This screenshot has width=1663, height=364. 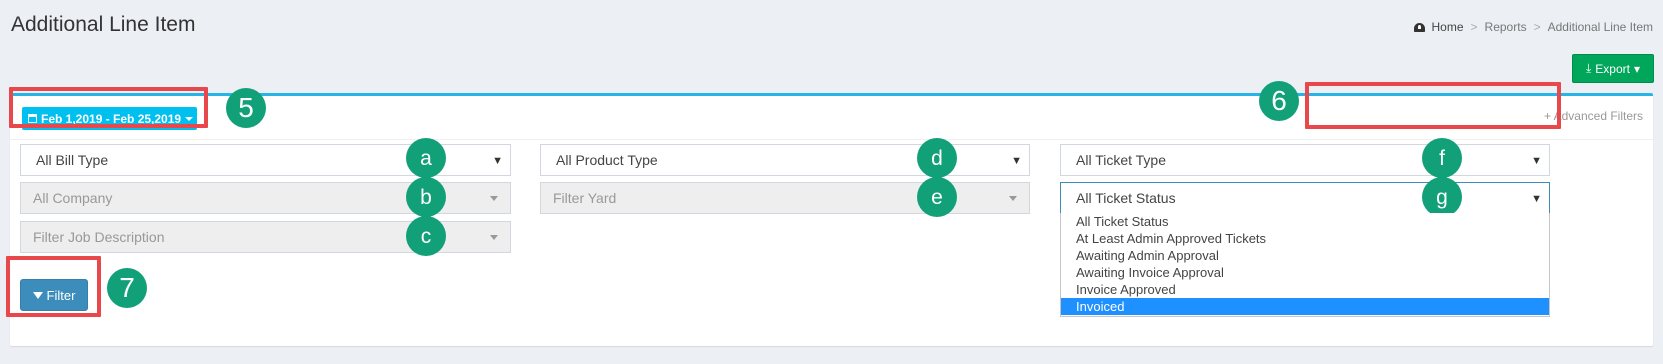 I want to click on dropdown-option: Awaiting Invoice Approval, so click(x=1305, y=272).